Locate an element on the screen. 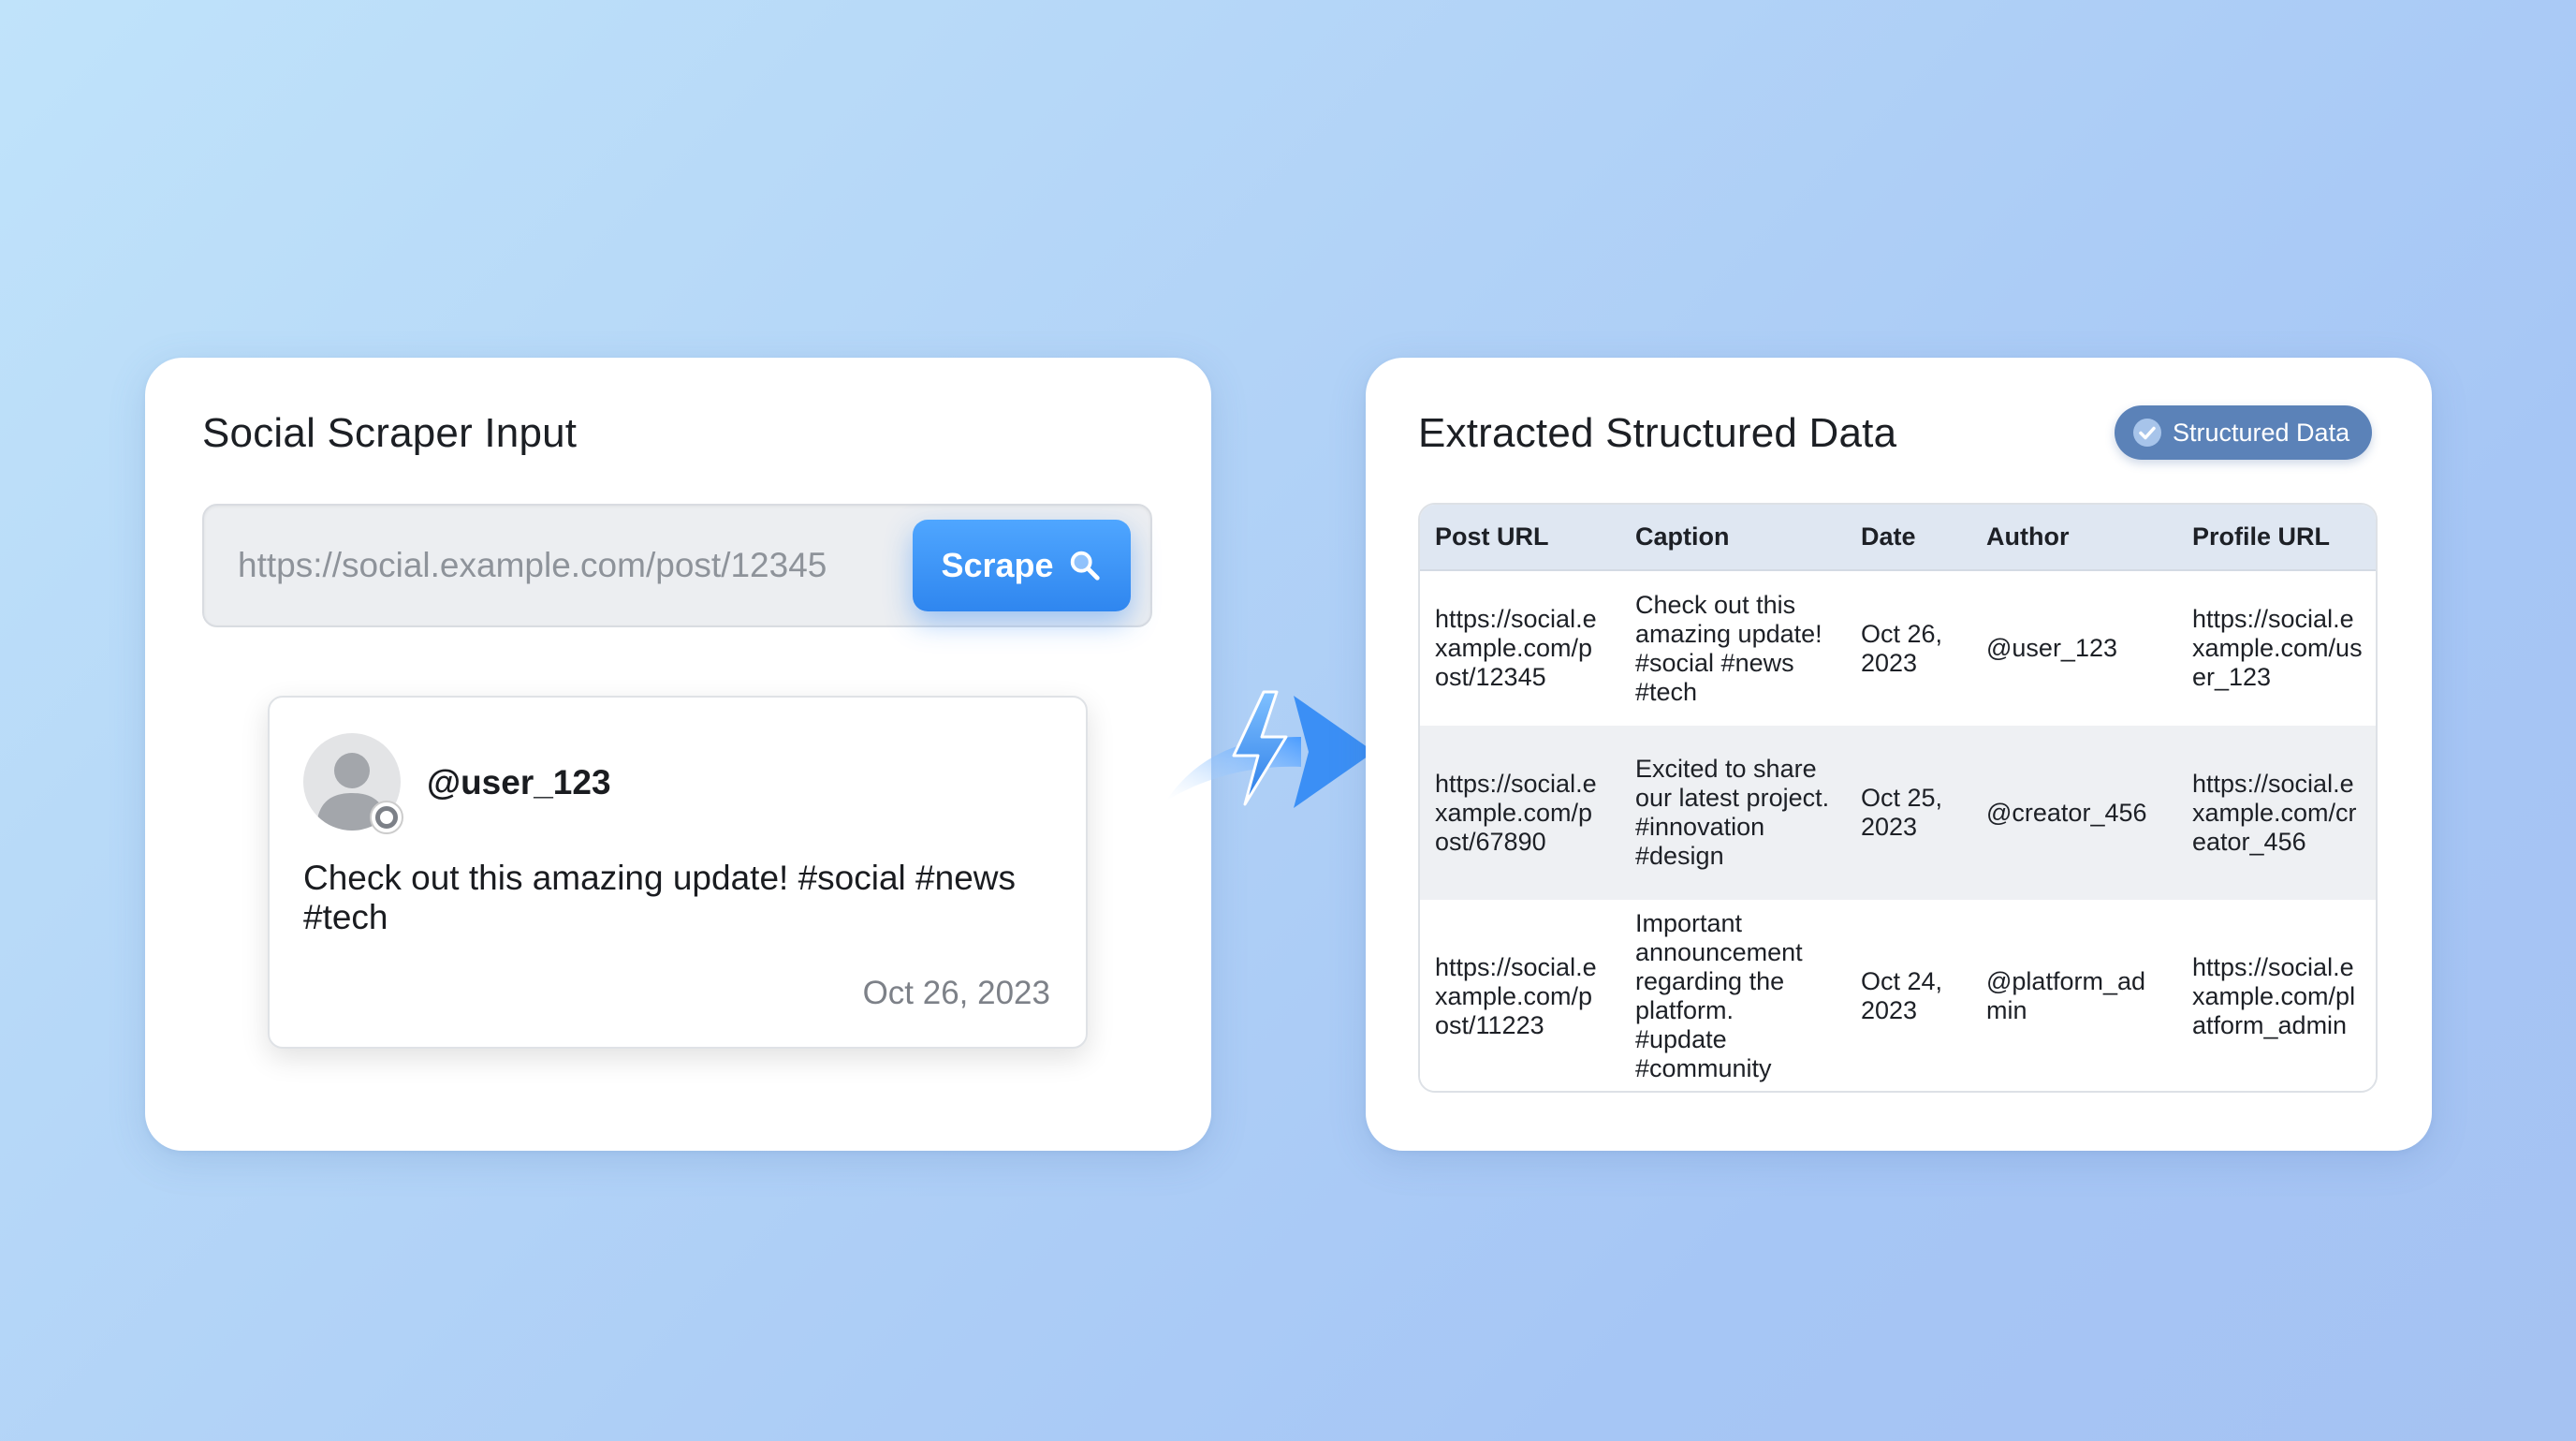  column-header-date: Date is located at coordinates (1908, 538).